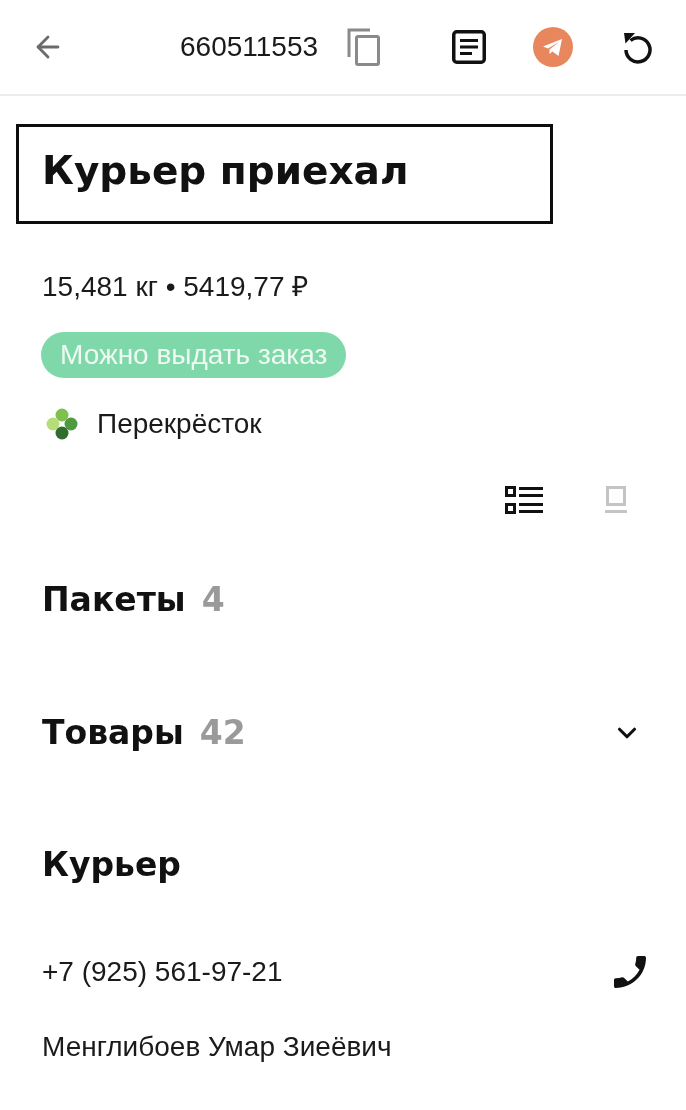 This screenshot has height=1110, width=686. I want to click on status-badge: Можно выдать заказ, so click(194, 355).